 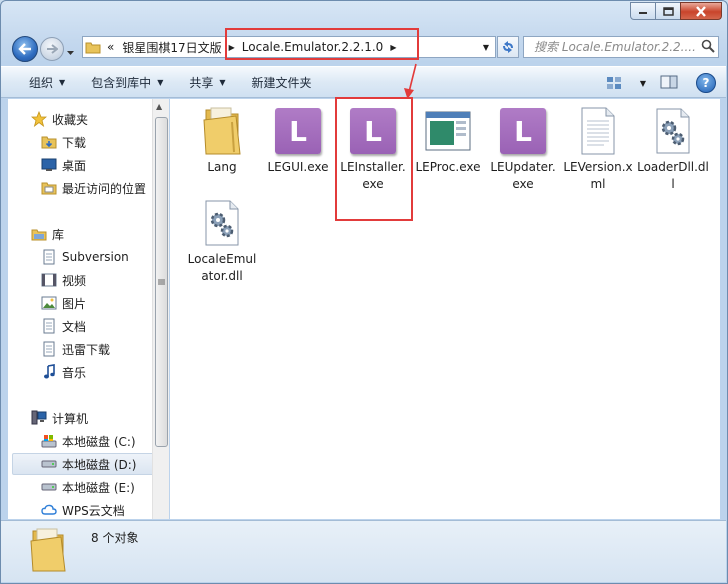 I want to click on nav-label: 桌面, so click(x=74, y=165).